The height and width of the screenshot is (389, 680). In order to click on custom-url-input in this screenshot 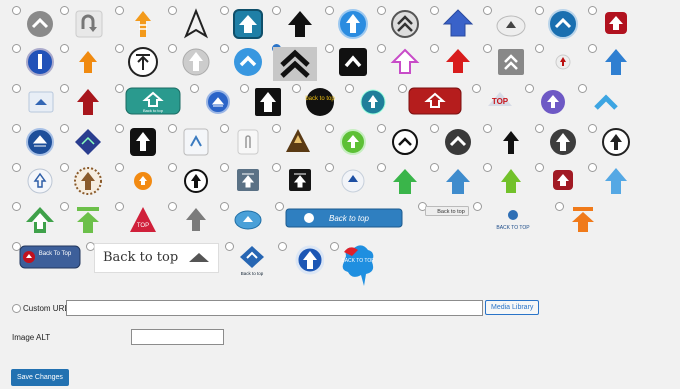, I will do `click(274, 308)`.